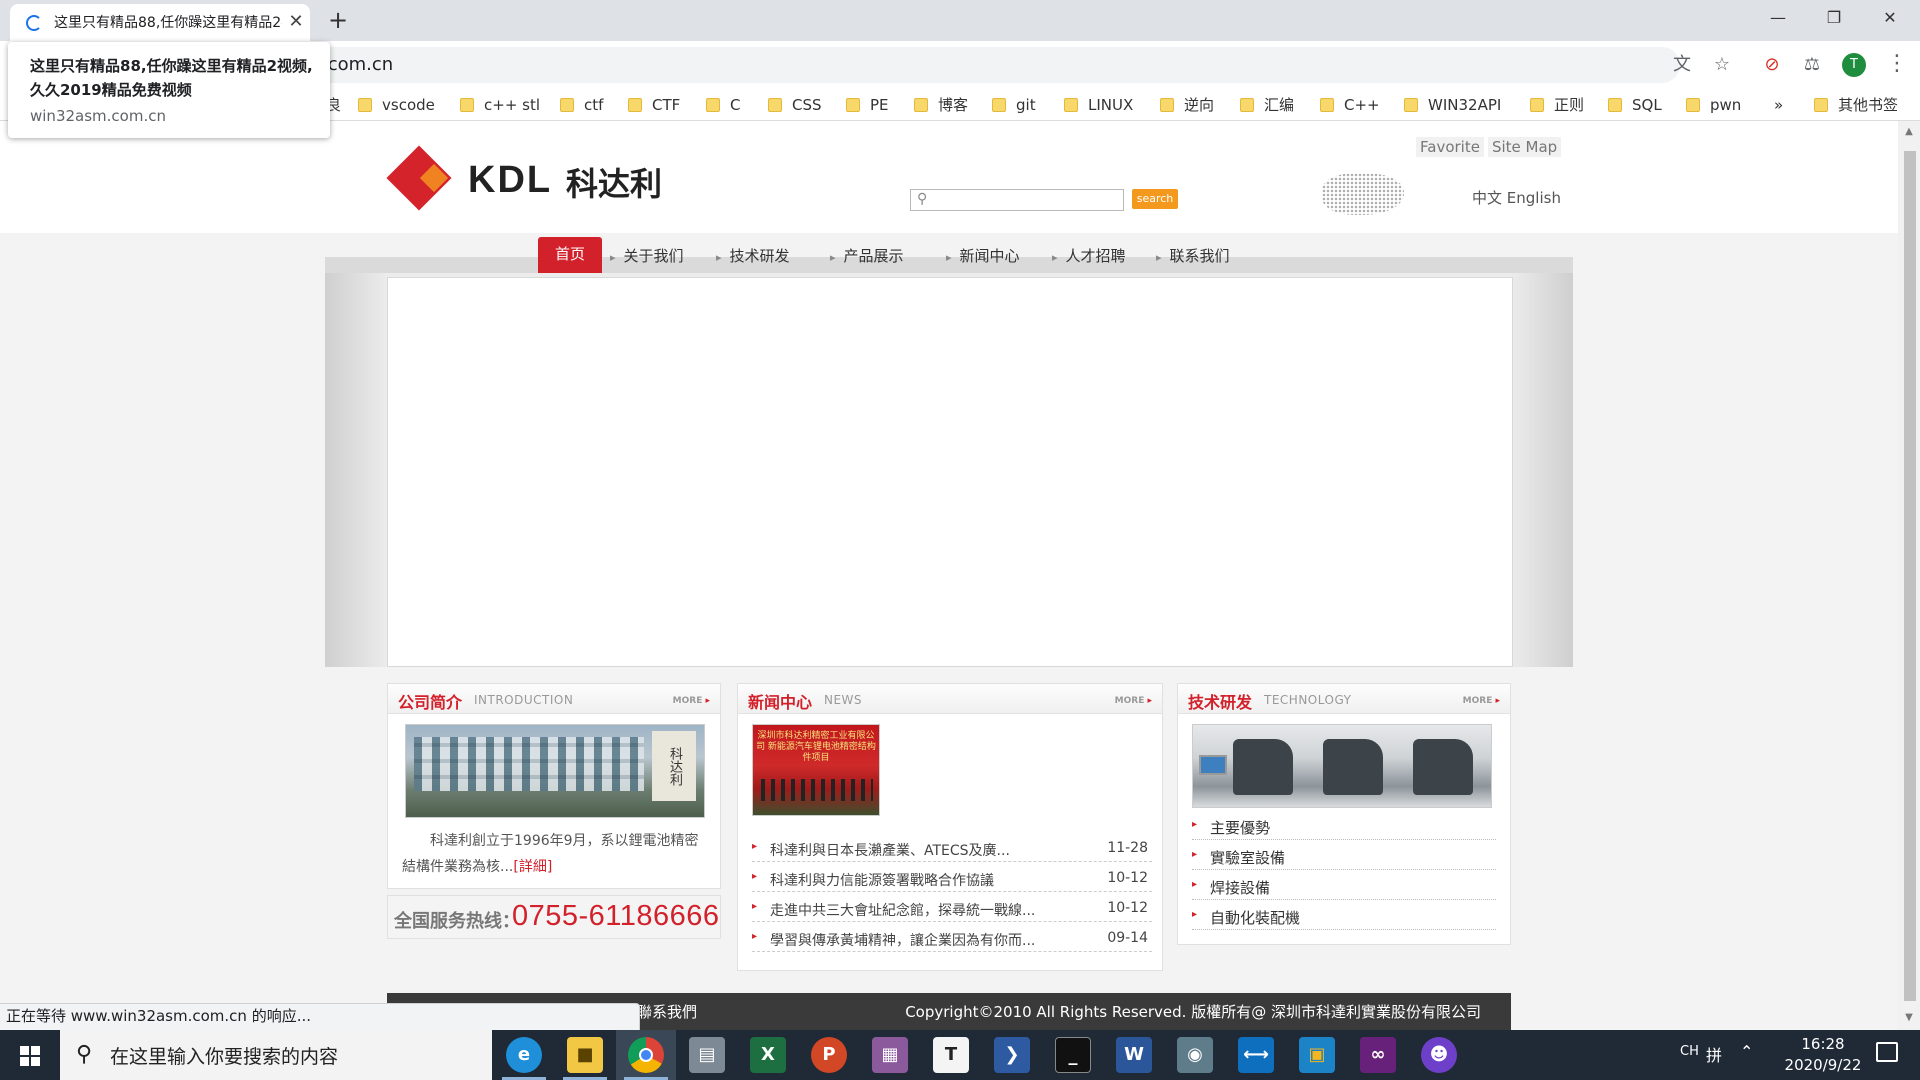 This screenshot has width=1920, height=1080. What do you see at coordinates (1635, 105) in the screenshot?
I see `bookmark-folder: SQL` at bounding box center [1635, 105].